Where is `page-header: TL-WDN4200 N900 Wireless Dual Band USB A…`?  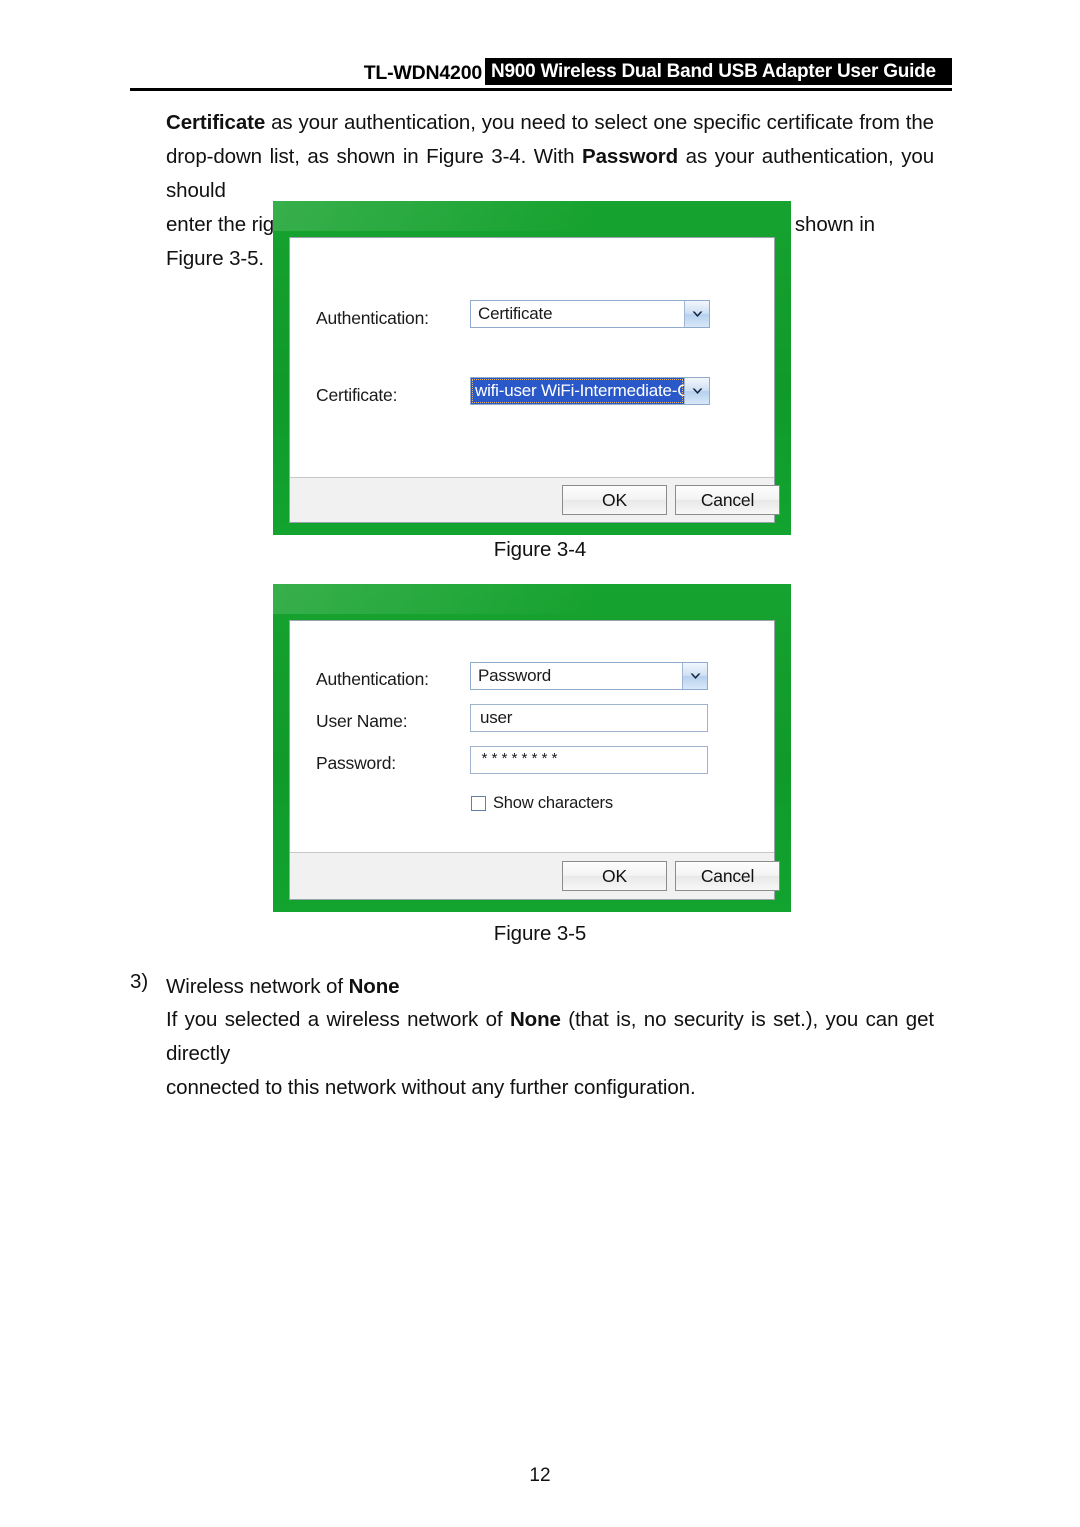 page-header: TL-WDN4200 N900 Wireless Dual Band USB A… is located at coordinates (541, 73).